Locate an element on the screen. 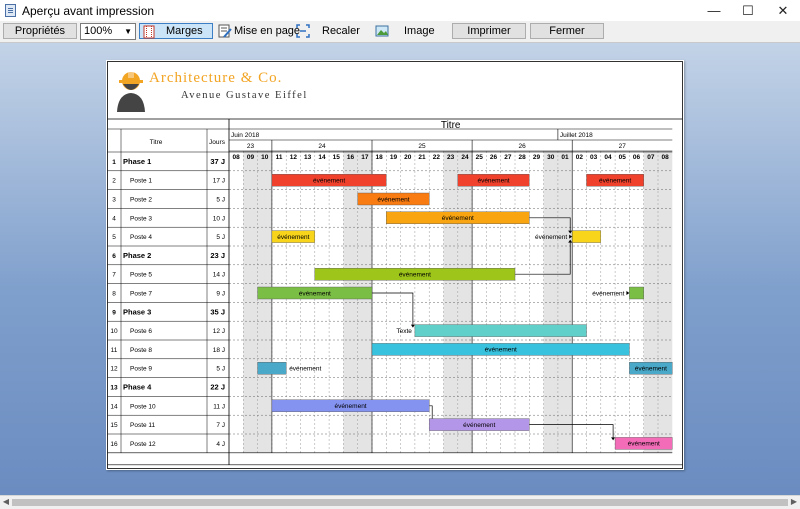 The width and height of the screenshot is (800, 509). logo-icon is located at coordinates (131, 91).